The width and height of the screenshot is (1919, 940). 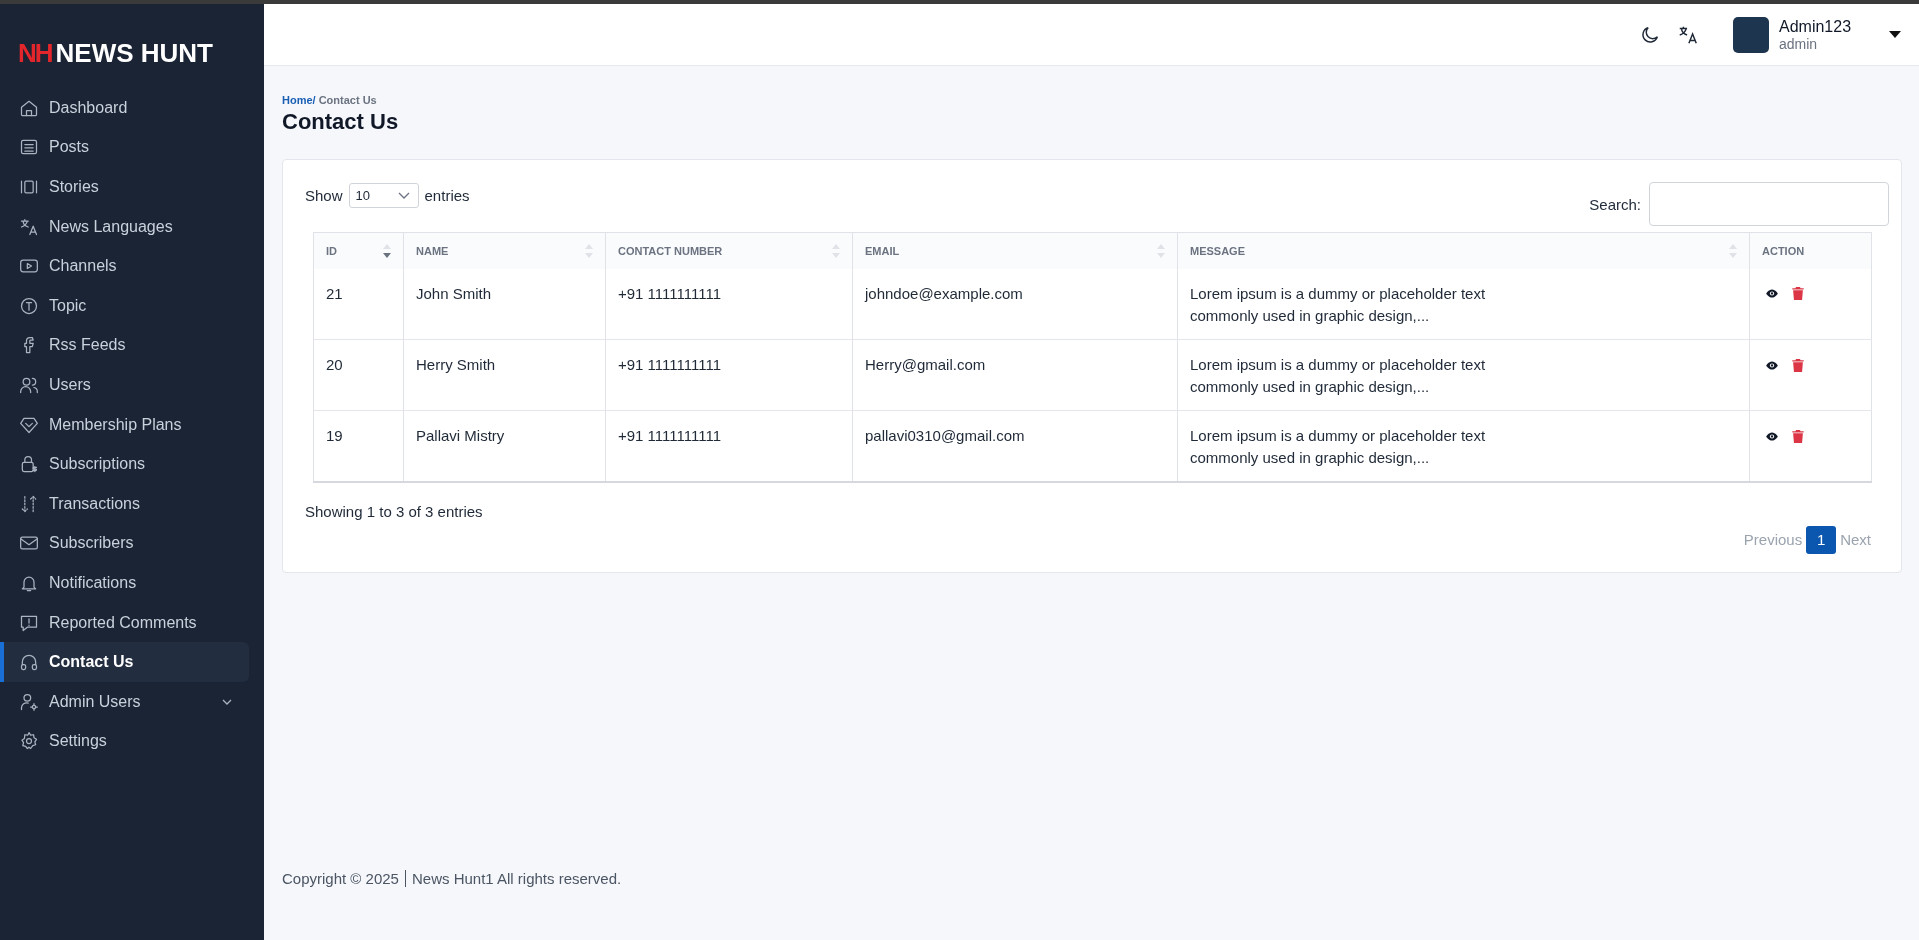 What do you see at coordinates (340, 878) in the screenshot?
I see `copyright-text: Copyright © 2025` at bounding box center [340, 878].